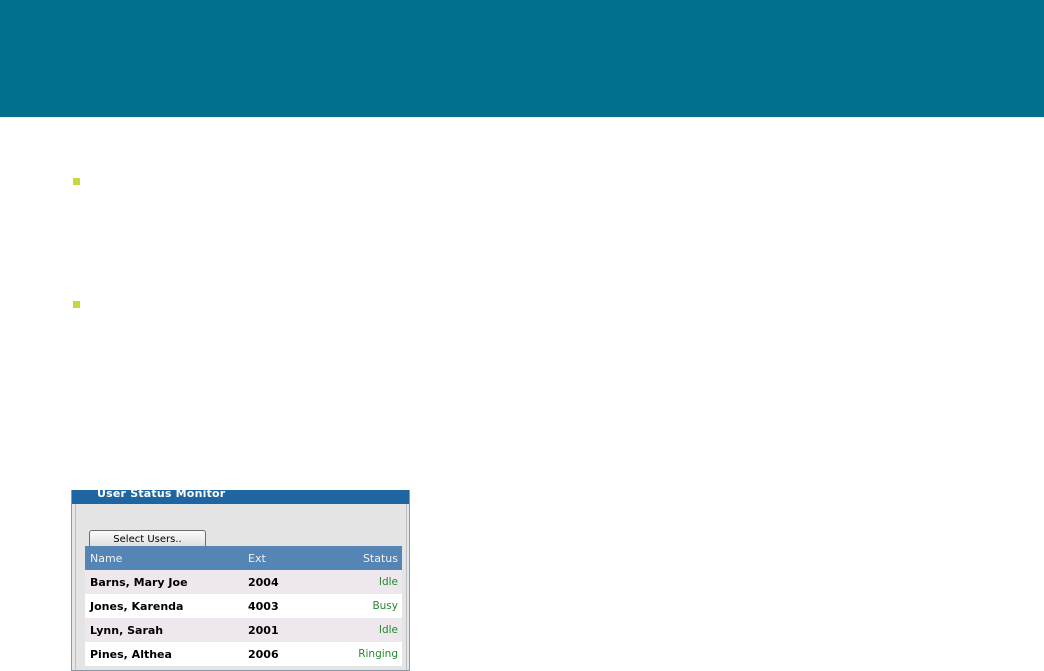 This screenshot has height=671, width=1044. What do you see at coordinates (240, 497) in the screenshot?
I see `widget-titlebar: User Status Monitor` at bounding box center [240, 497].